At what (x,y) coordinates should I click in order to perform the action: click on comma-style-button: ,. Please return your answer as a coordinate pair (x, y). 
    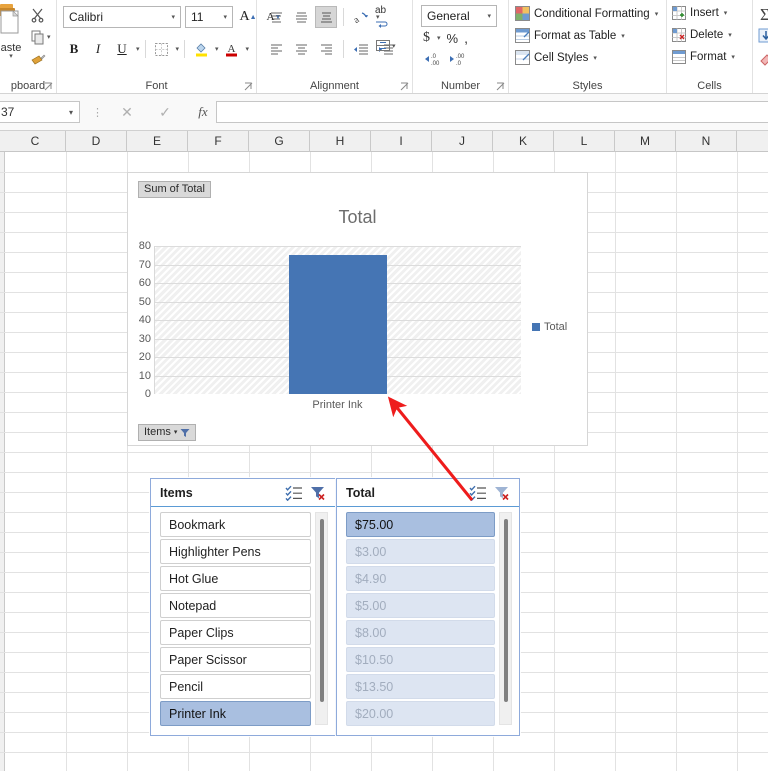
    Looking at the image, I should click on (466, 38).